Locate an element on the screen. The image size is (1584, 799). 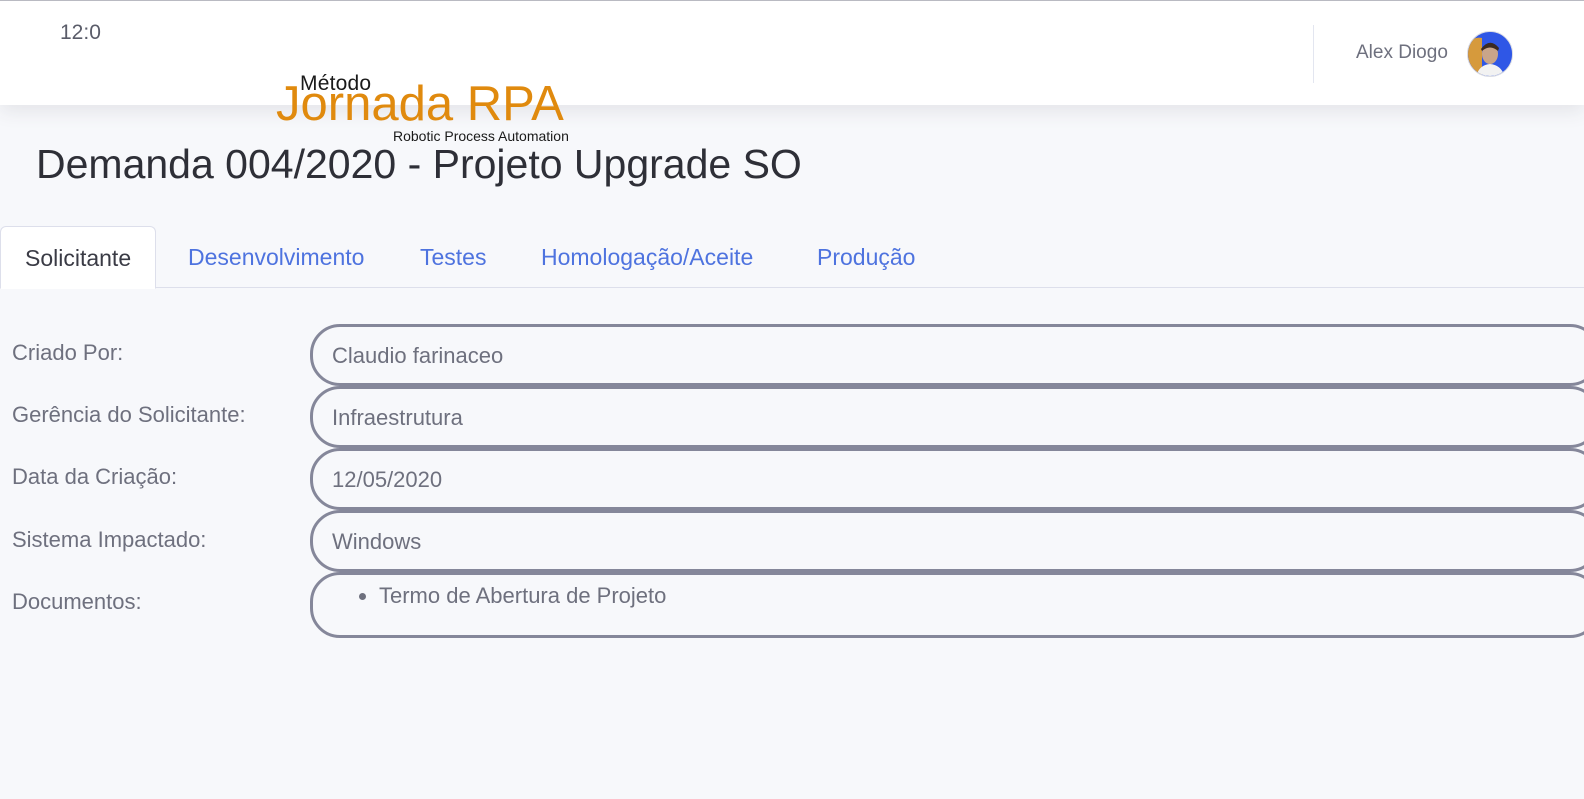
tab-desenvolvimento: Desenvolvimento is located at coordinates (276, 257).